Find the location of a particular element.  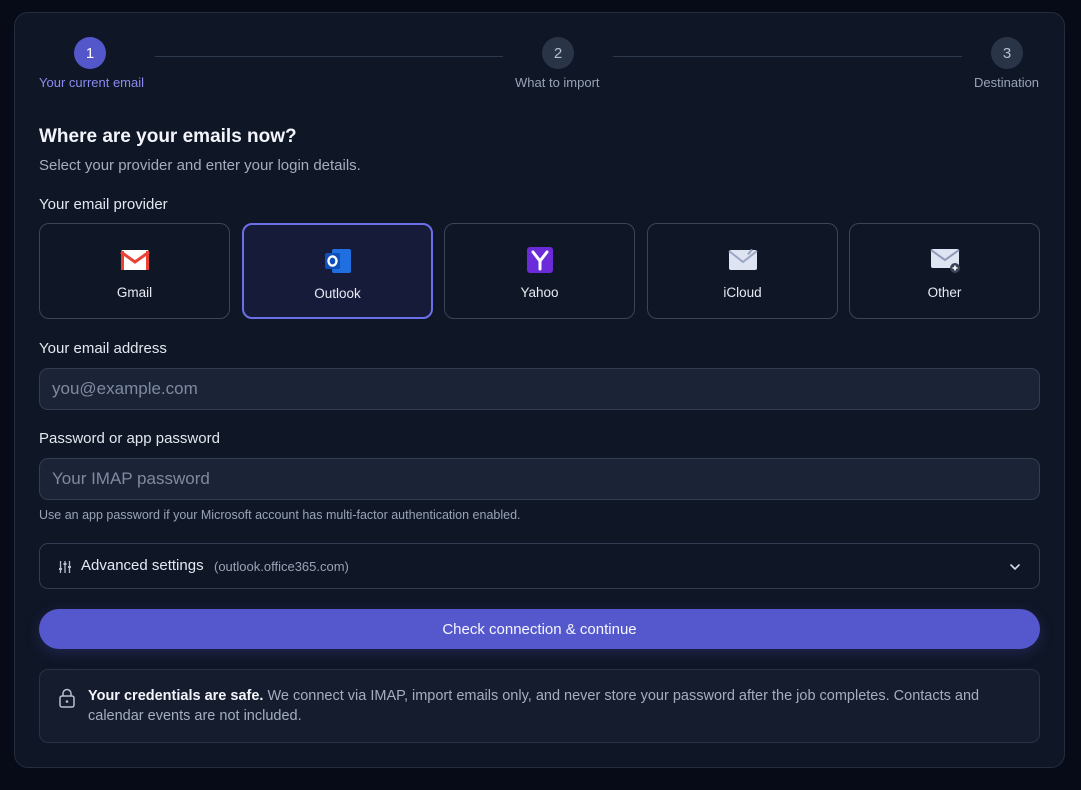

chevron-down-icon is located at coordinates (1015, 567).